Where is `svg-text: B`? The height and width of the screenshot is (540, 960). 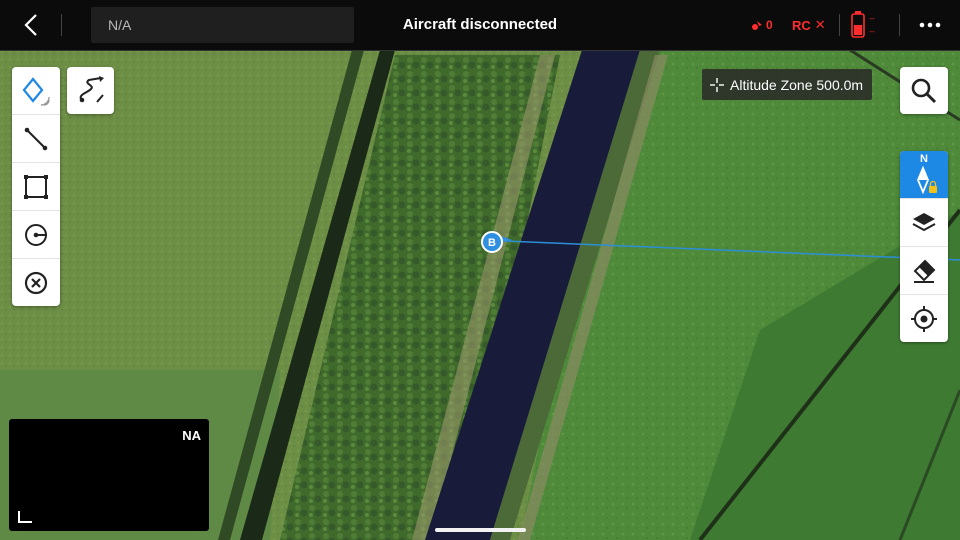 svg-text: B is located at coordinates (492, 243).